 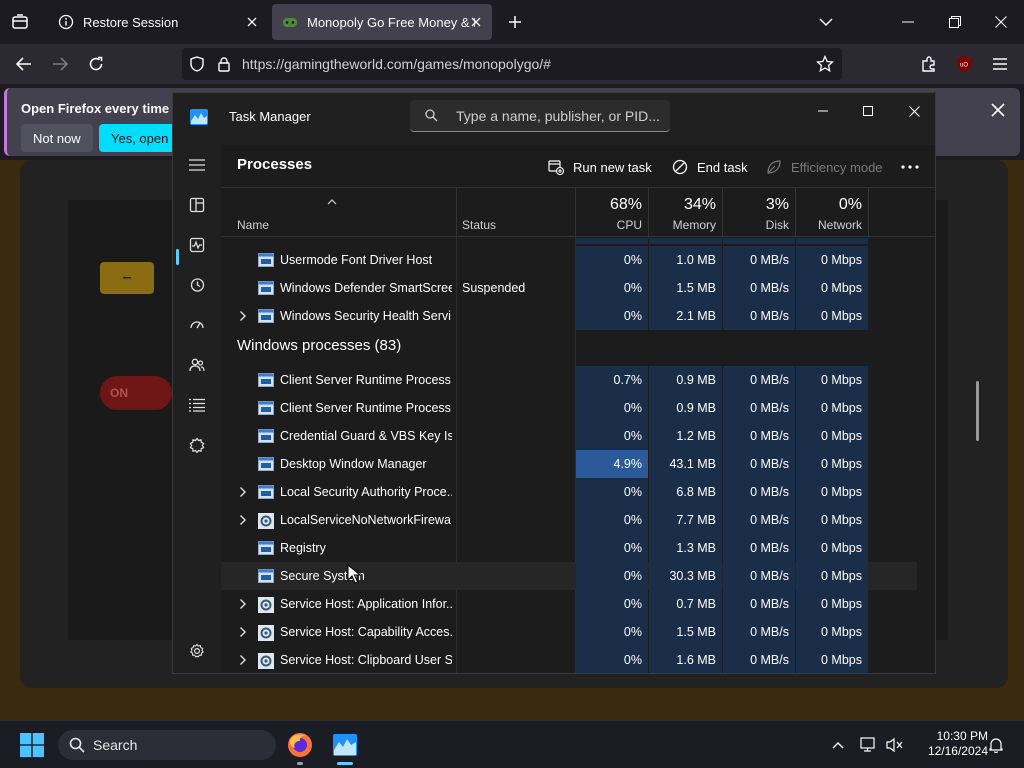 What do you see at coordinates (300, 745) in the screenshot?
I see `firefox-taskbar-icon` at bounding box center [300, 745].